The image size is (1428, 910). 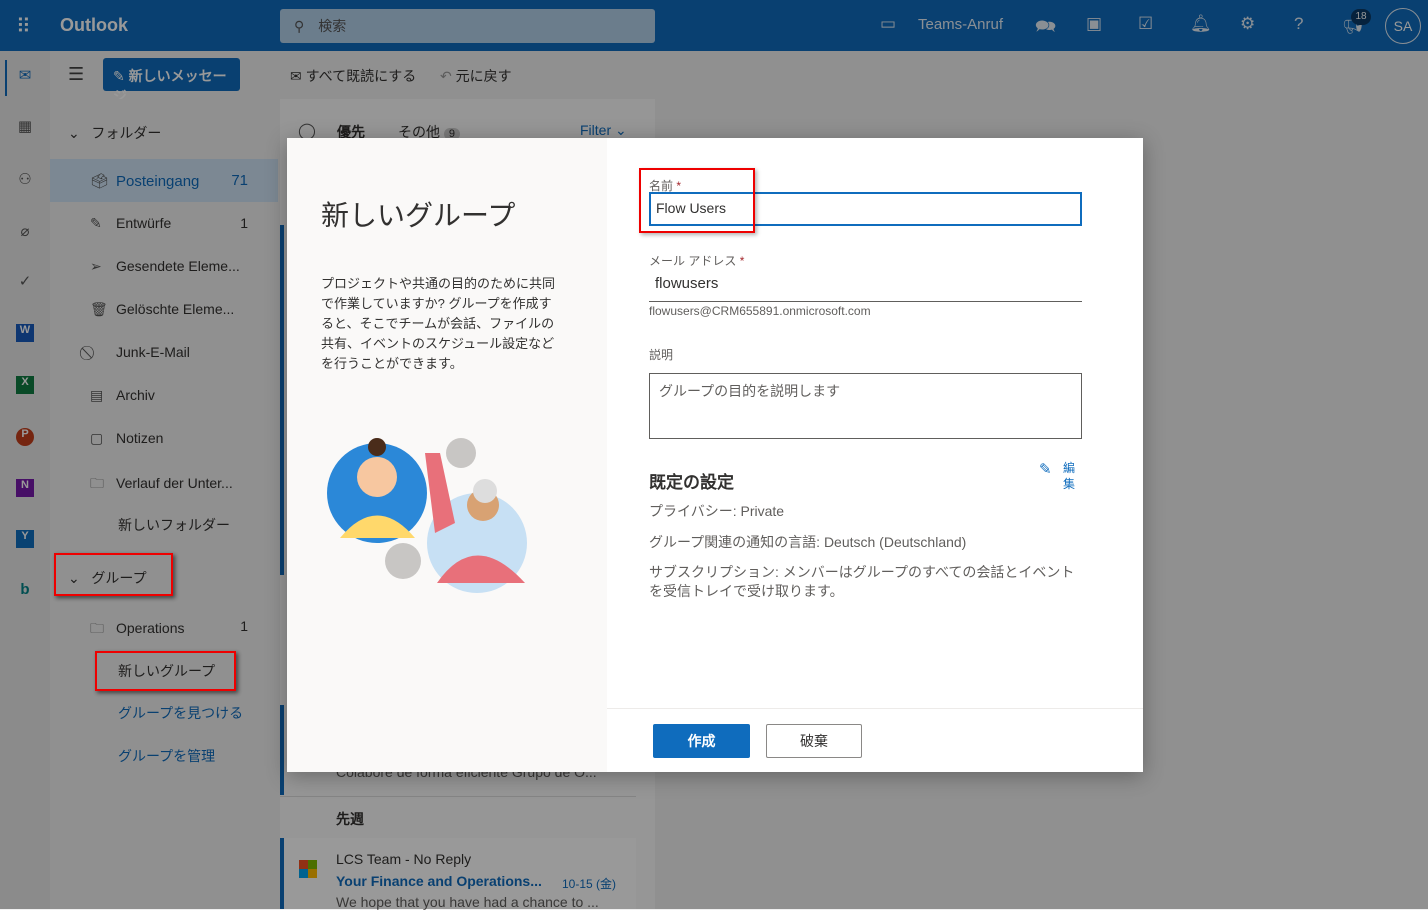 I want to click on description-textarea: グループの目的を説明します, so click(x=865, y=406).